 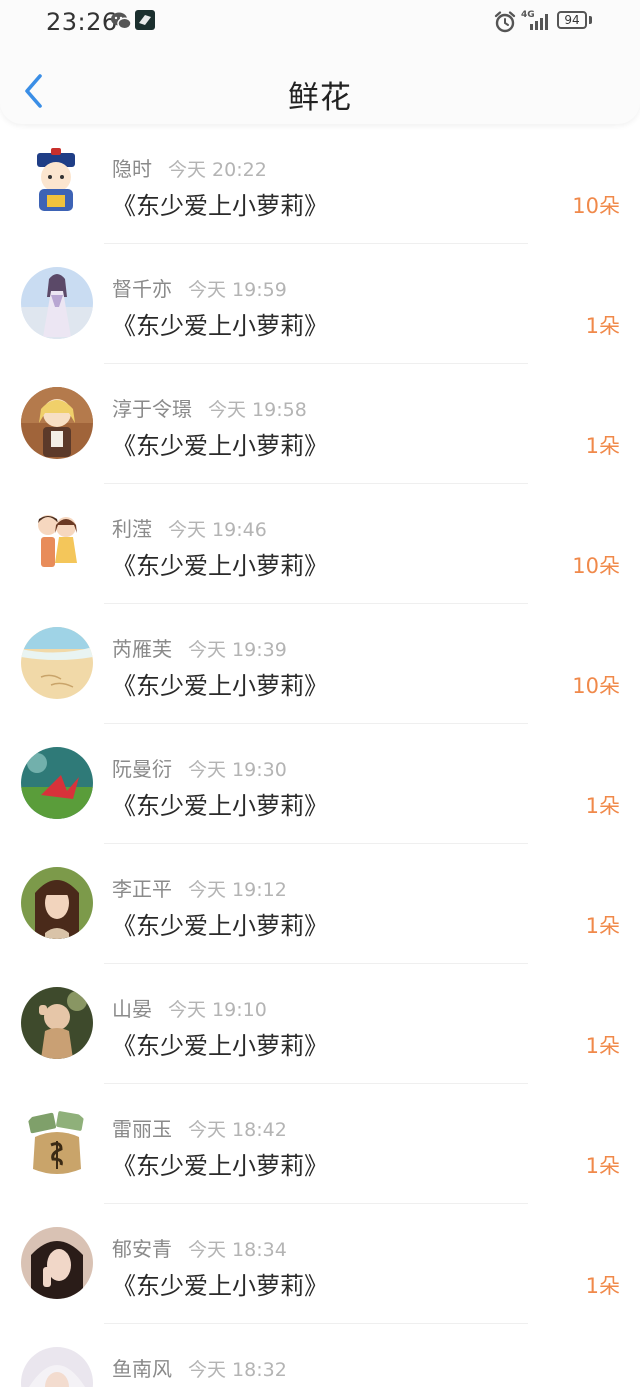 I want to click on timestamp: 今天 19:46, so click(x=217, y=530).